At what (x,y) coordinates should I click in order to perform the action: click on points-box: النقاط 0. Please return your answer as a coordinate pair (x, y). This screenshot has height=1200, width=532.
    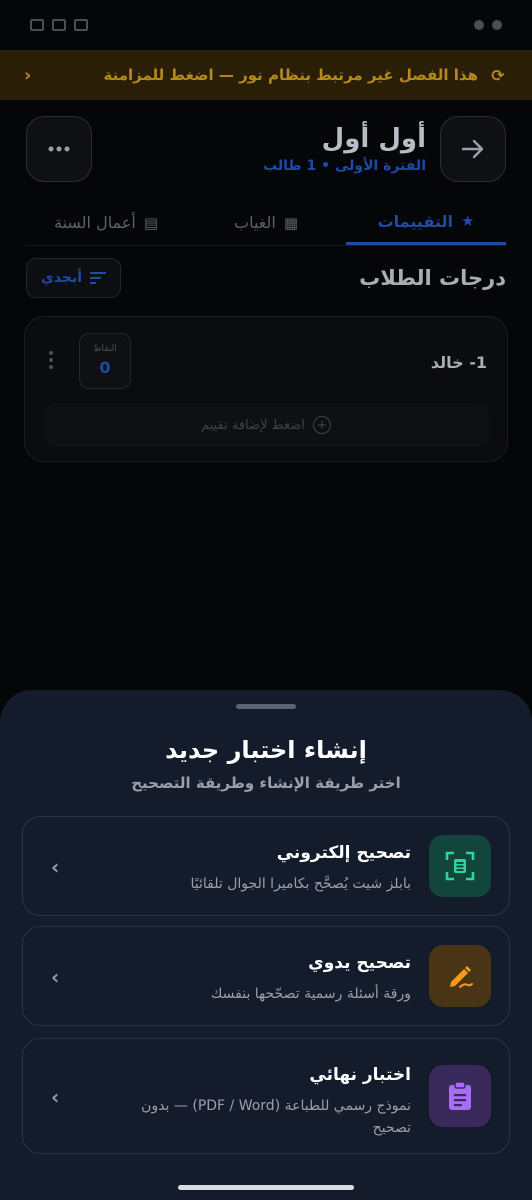
    Looking at the image, I should click on (105, 361).